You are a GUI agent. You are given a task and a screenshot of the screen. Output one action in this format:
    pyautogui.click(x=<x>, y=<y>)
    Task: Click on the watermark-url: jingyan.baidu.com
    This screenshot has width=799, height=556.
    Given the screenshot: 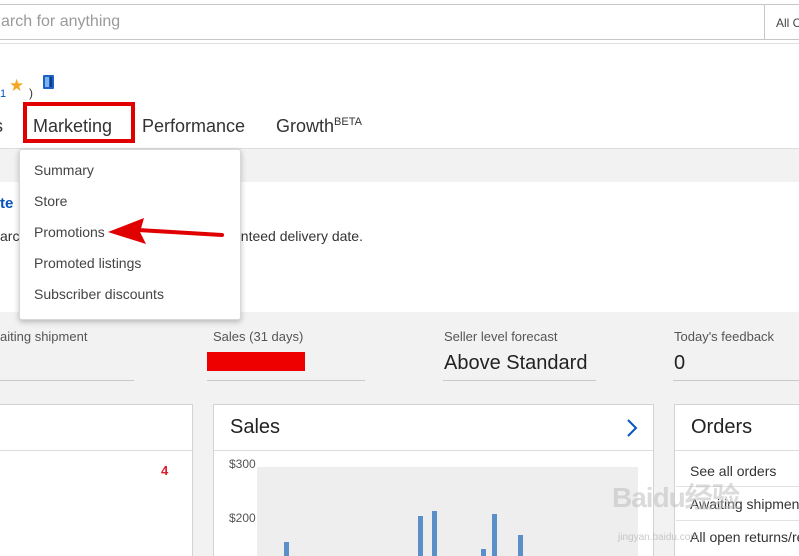 What is the action you would take?
    pyautogui.click(x=658, y=537)
    